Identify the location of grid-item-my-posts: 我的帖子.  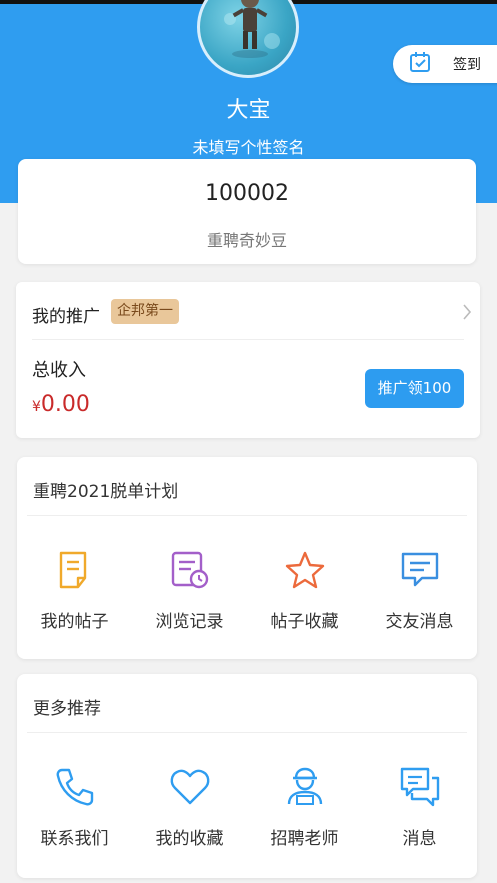
(74, 590).